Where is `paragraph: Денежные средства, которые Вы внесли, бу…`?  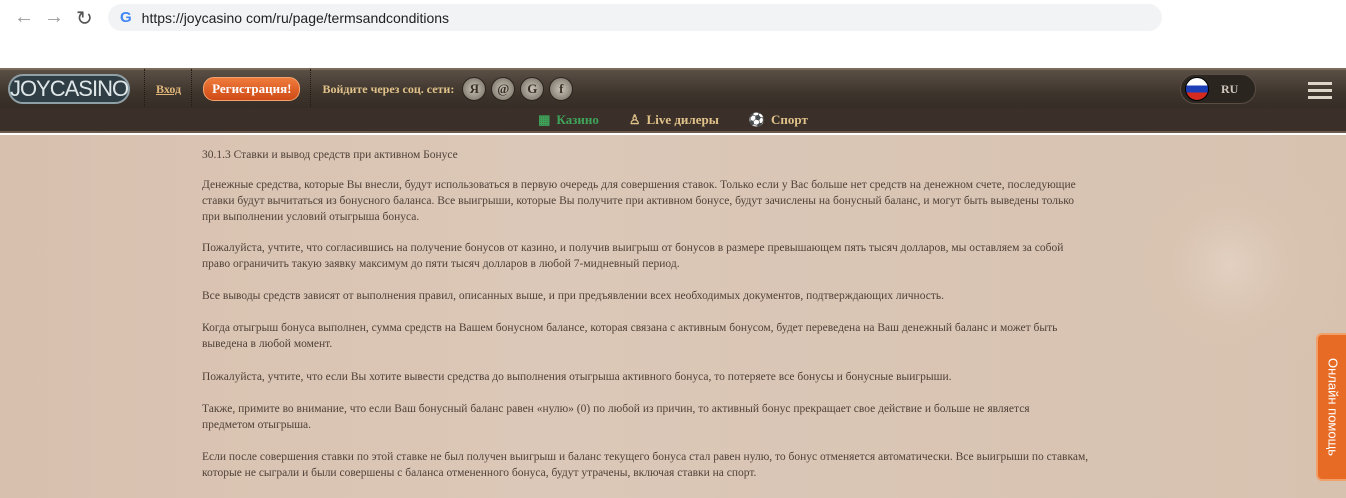 paragraph: Денежные средства, которые Вы внесли, бу… is located at coordinates (639, 201).